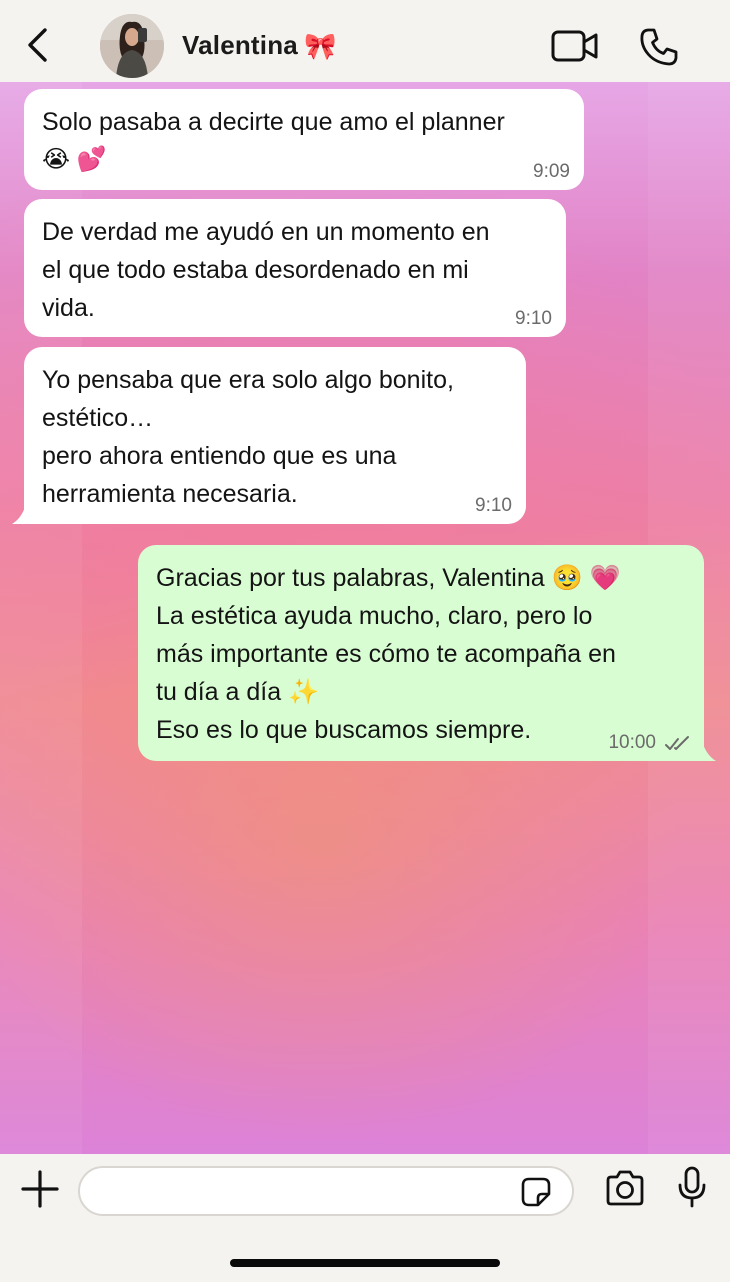 The image size is (730, 1282). Describe the element at coordinates (677, 743) in the screenshot. I see `double-check-icon` at that location.